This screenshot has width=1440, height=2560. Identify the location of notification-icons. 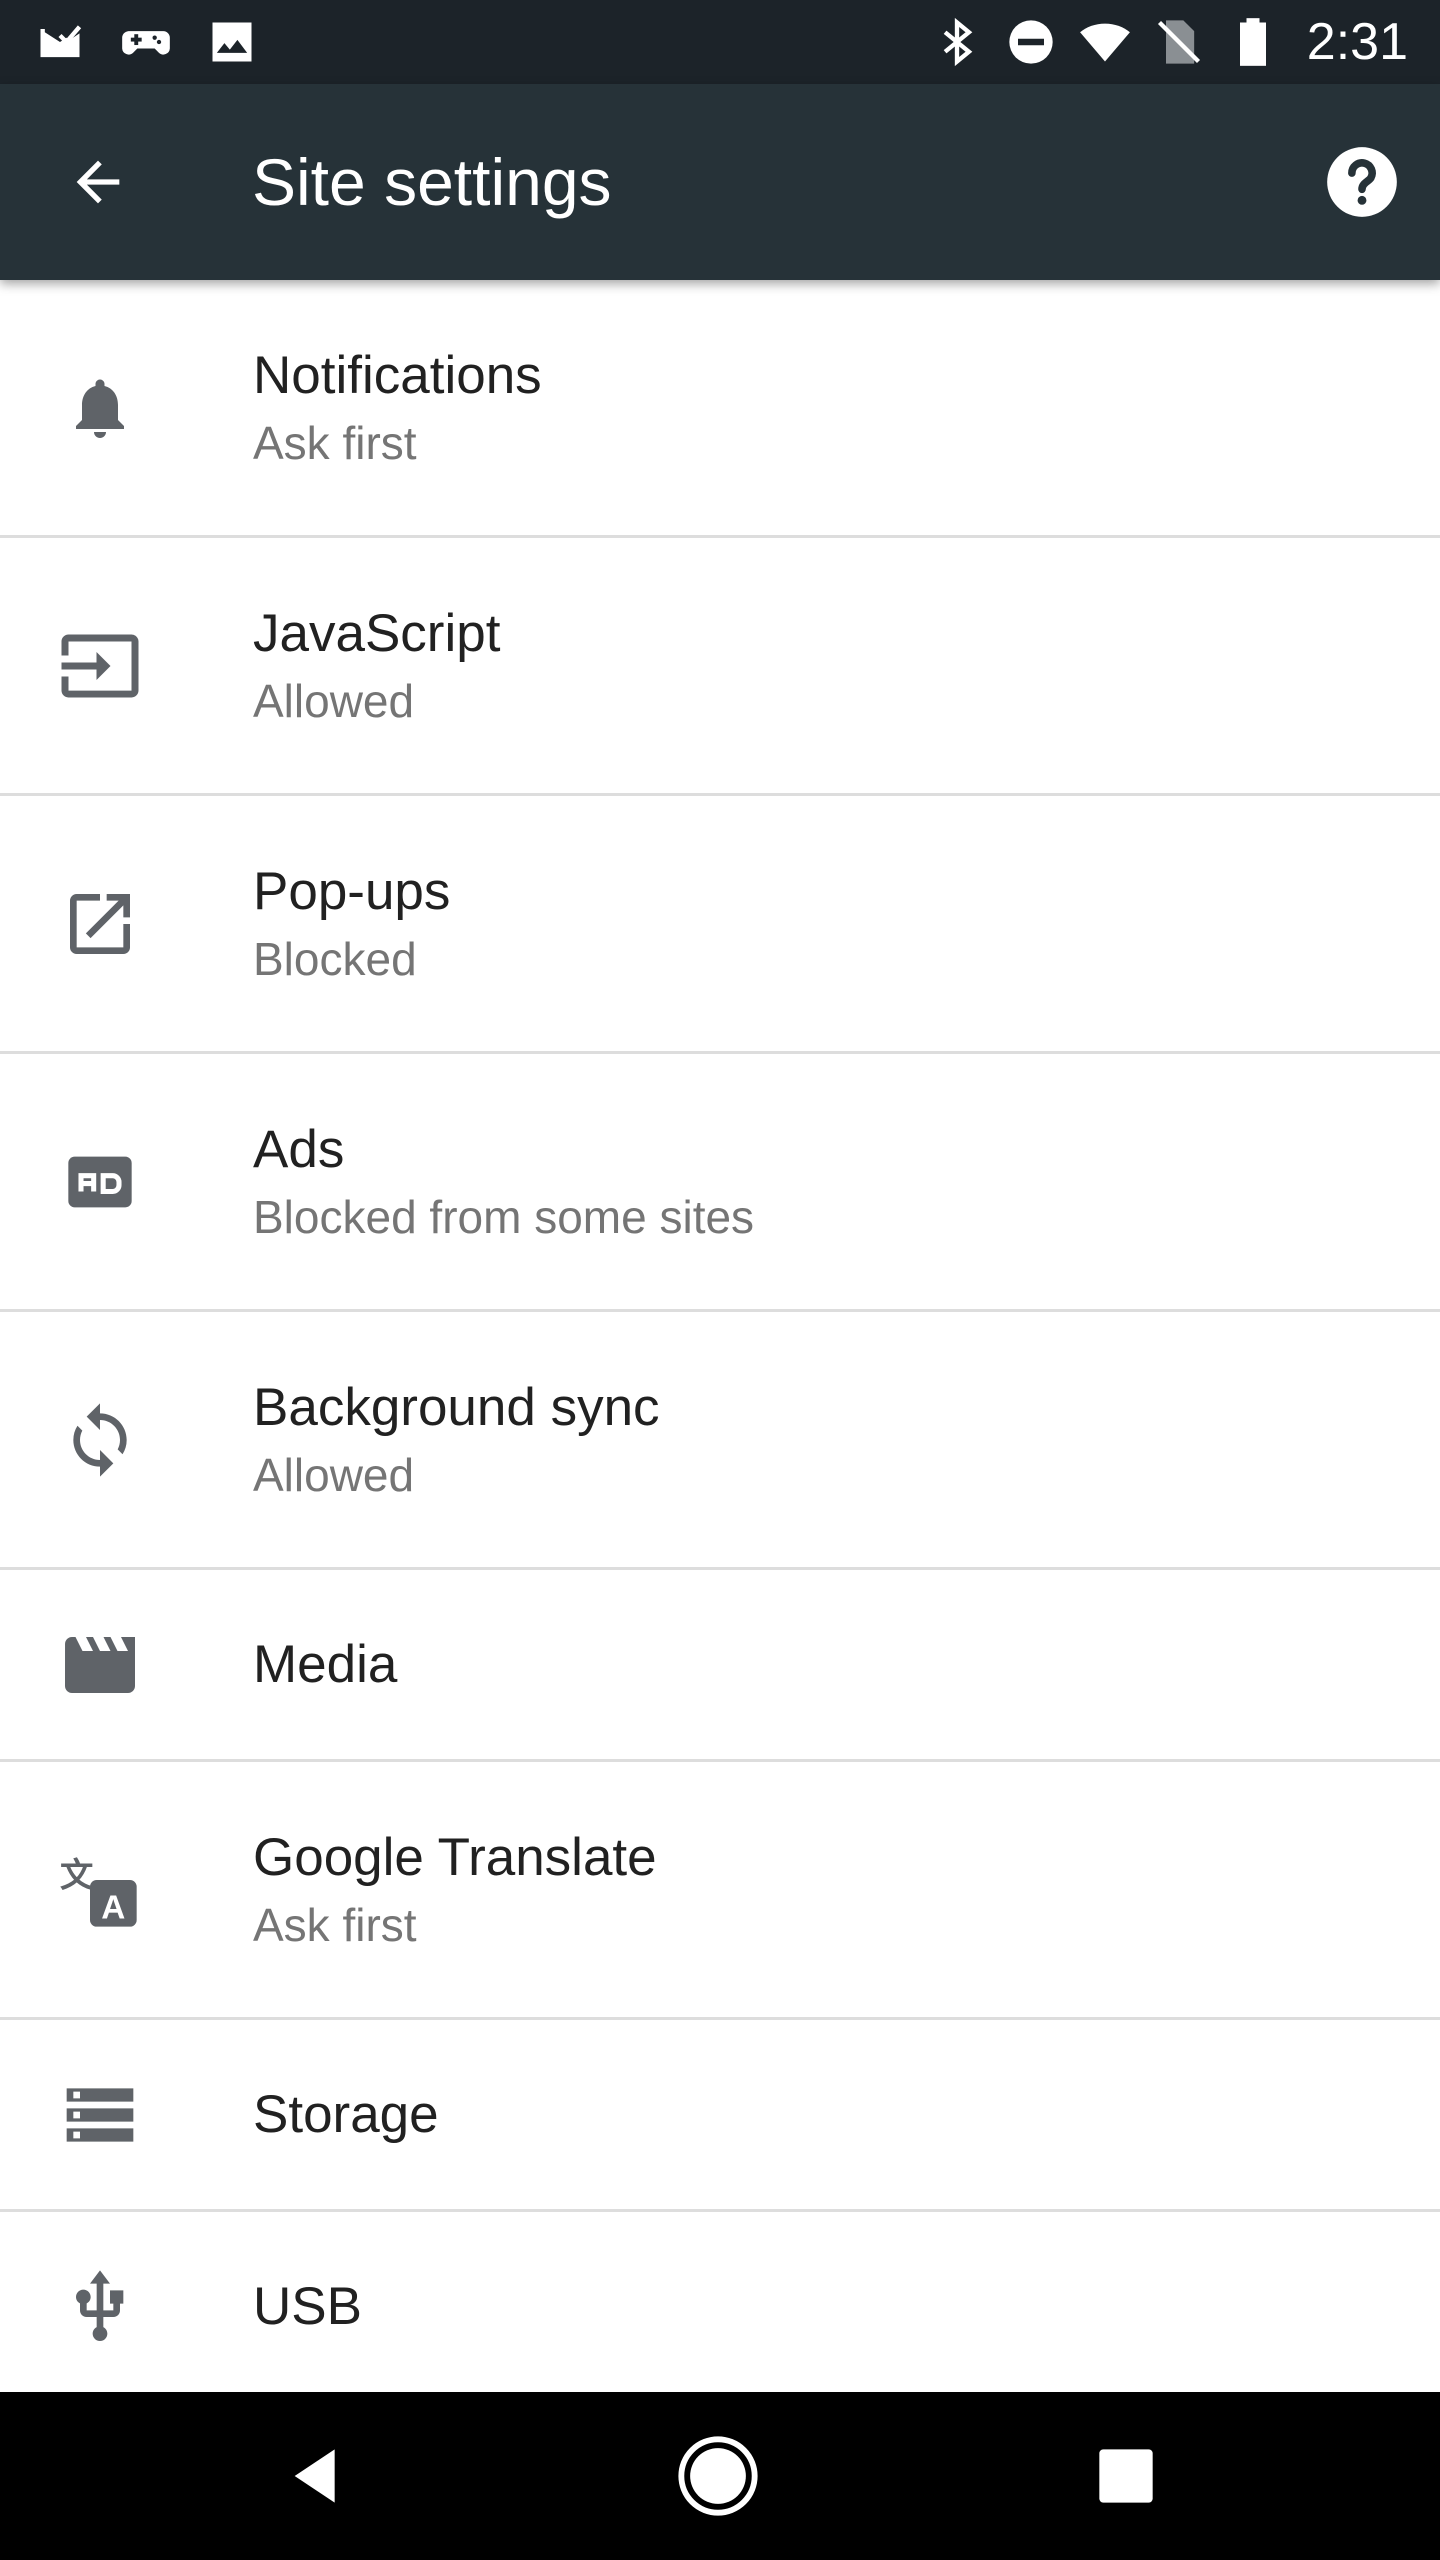
(146, 42).